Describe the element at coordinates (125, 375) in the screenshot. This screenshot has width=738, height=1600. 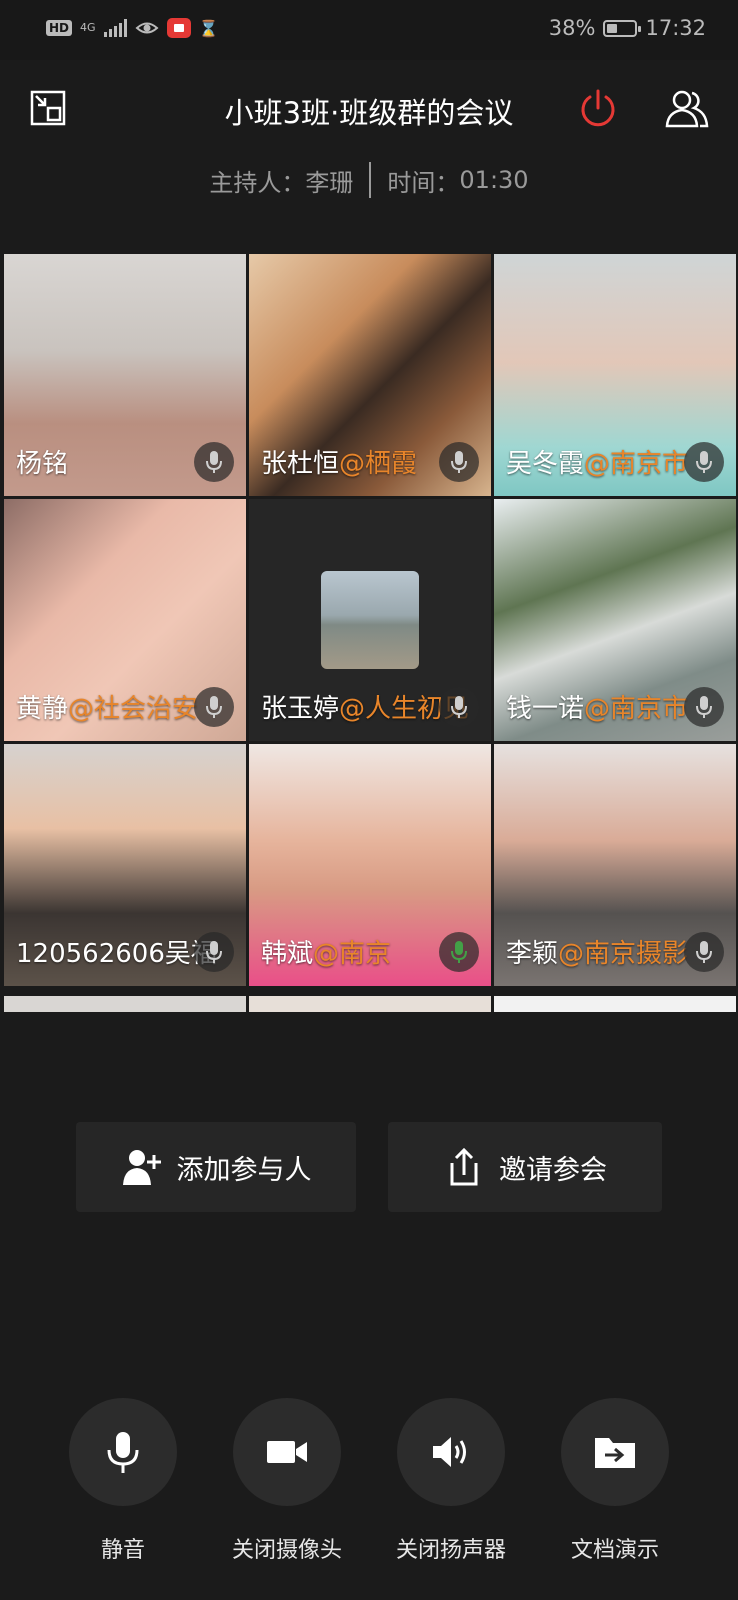
I see `participant-tile: 杨铭` at that location.